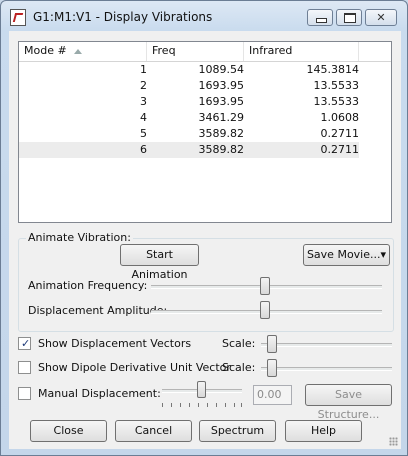  Describe the element at coordinates (24, 367) in the screenshot. I see `show-dipole-vector-checkbox` at that location.